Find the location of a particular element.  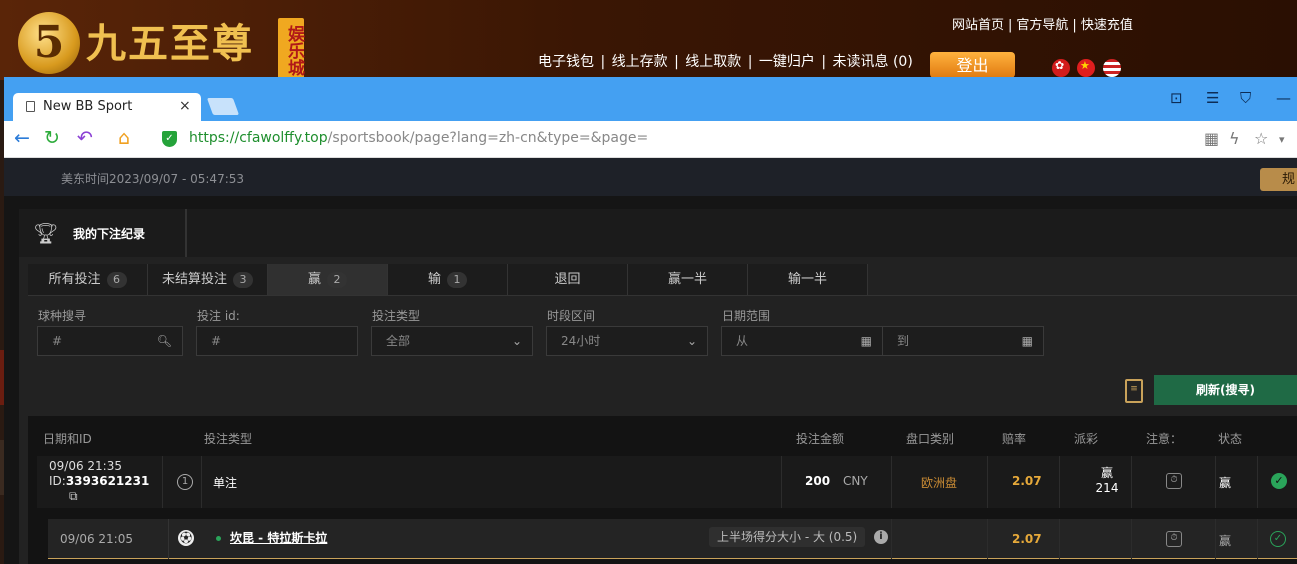

date-to-input: 到 ▦ is located at coordinates (963, 341).